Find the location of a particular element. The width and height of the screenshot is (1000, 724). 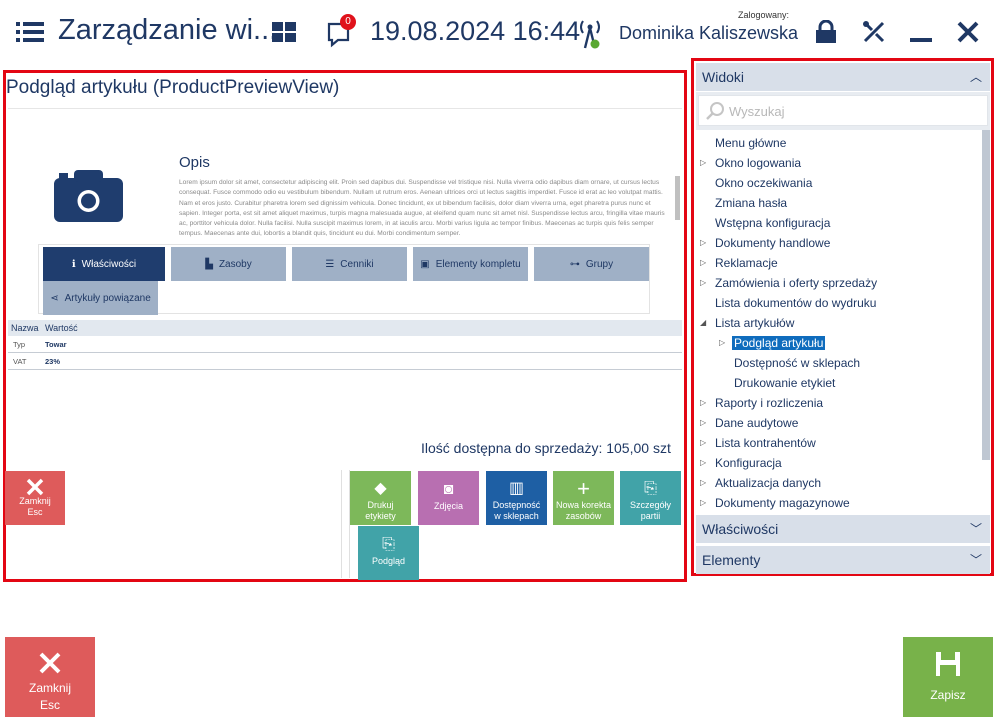

preview-close-button: Zamknij Esc is located at coordinates (35, 498).